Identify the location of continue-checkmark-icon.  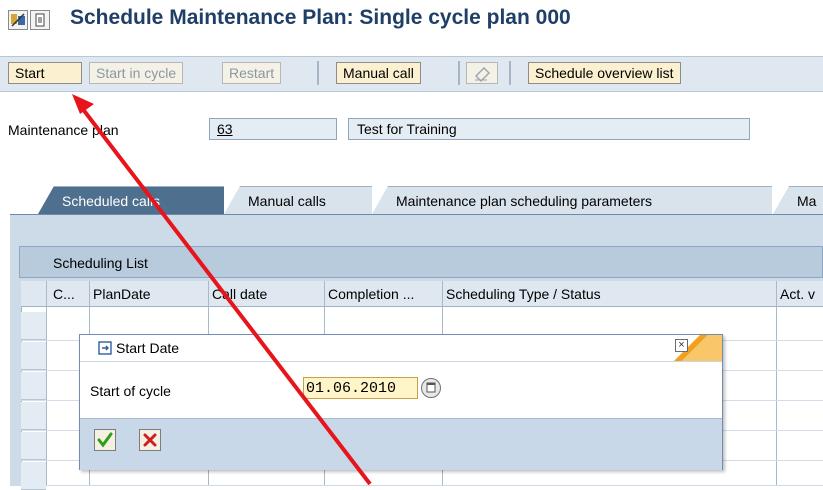
(105, 440).